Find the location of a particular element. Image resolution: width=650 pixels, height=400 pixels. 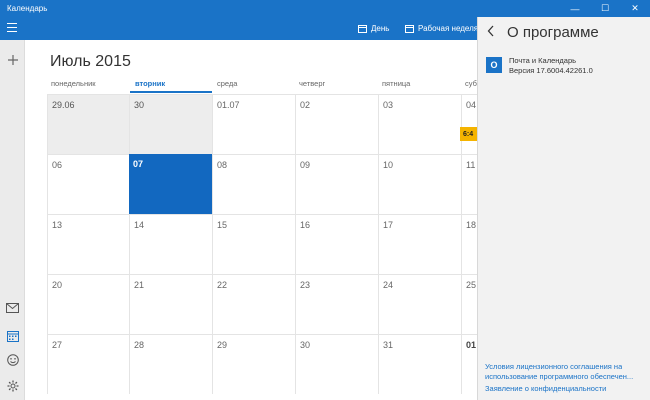

weekday-header: среда is located at coordinates (227, 83).